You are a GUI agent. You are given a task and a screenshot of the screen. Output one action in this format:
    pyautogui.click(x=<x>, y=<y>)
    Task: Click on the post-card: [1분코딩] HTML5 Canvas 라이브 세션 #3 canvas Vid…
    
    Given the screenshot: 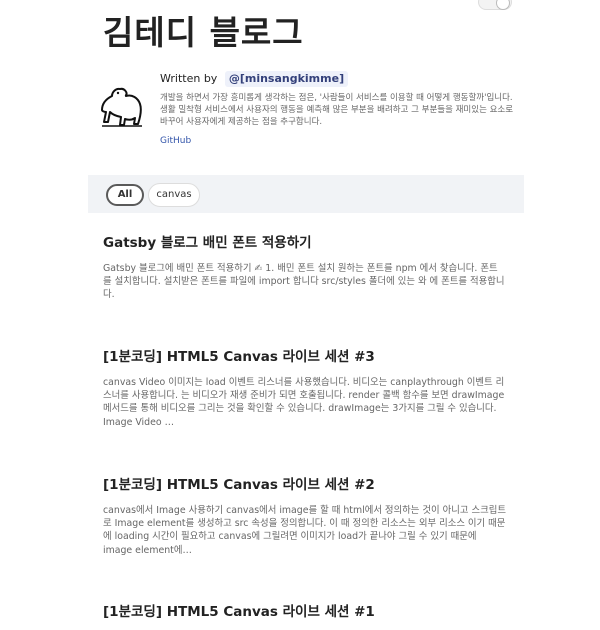 What is the action you would take?
    pyautogui.click(x=304, y=388)
    